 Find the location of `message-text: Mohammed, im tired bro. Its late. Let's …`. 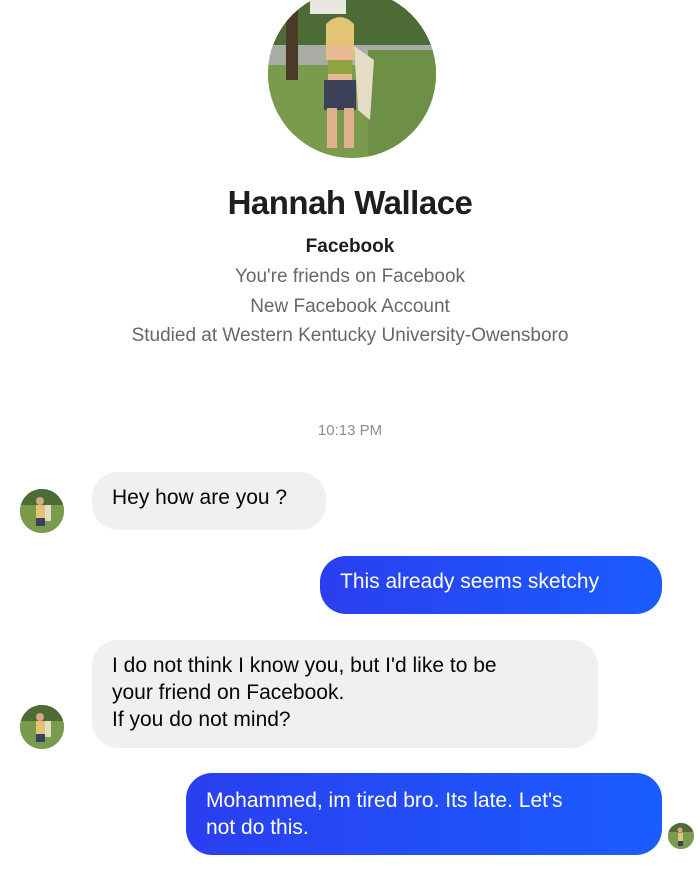

message-text: Mohammed, im tired bro. Its late. Let's … is located at coordinates (384, 814).